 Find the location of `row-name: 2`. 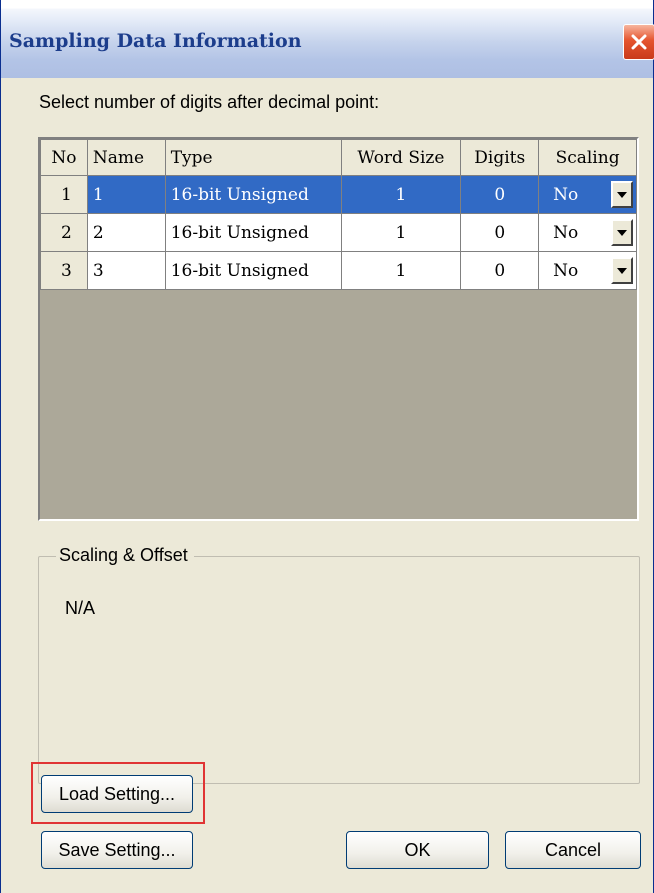

row-name: 2 is located at coordinates (126, 232).